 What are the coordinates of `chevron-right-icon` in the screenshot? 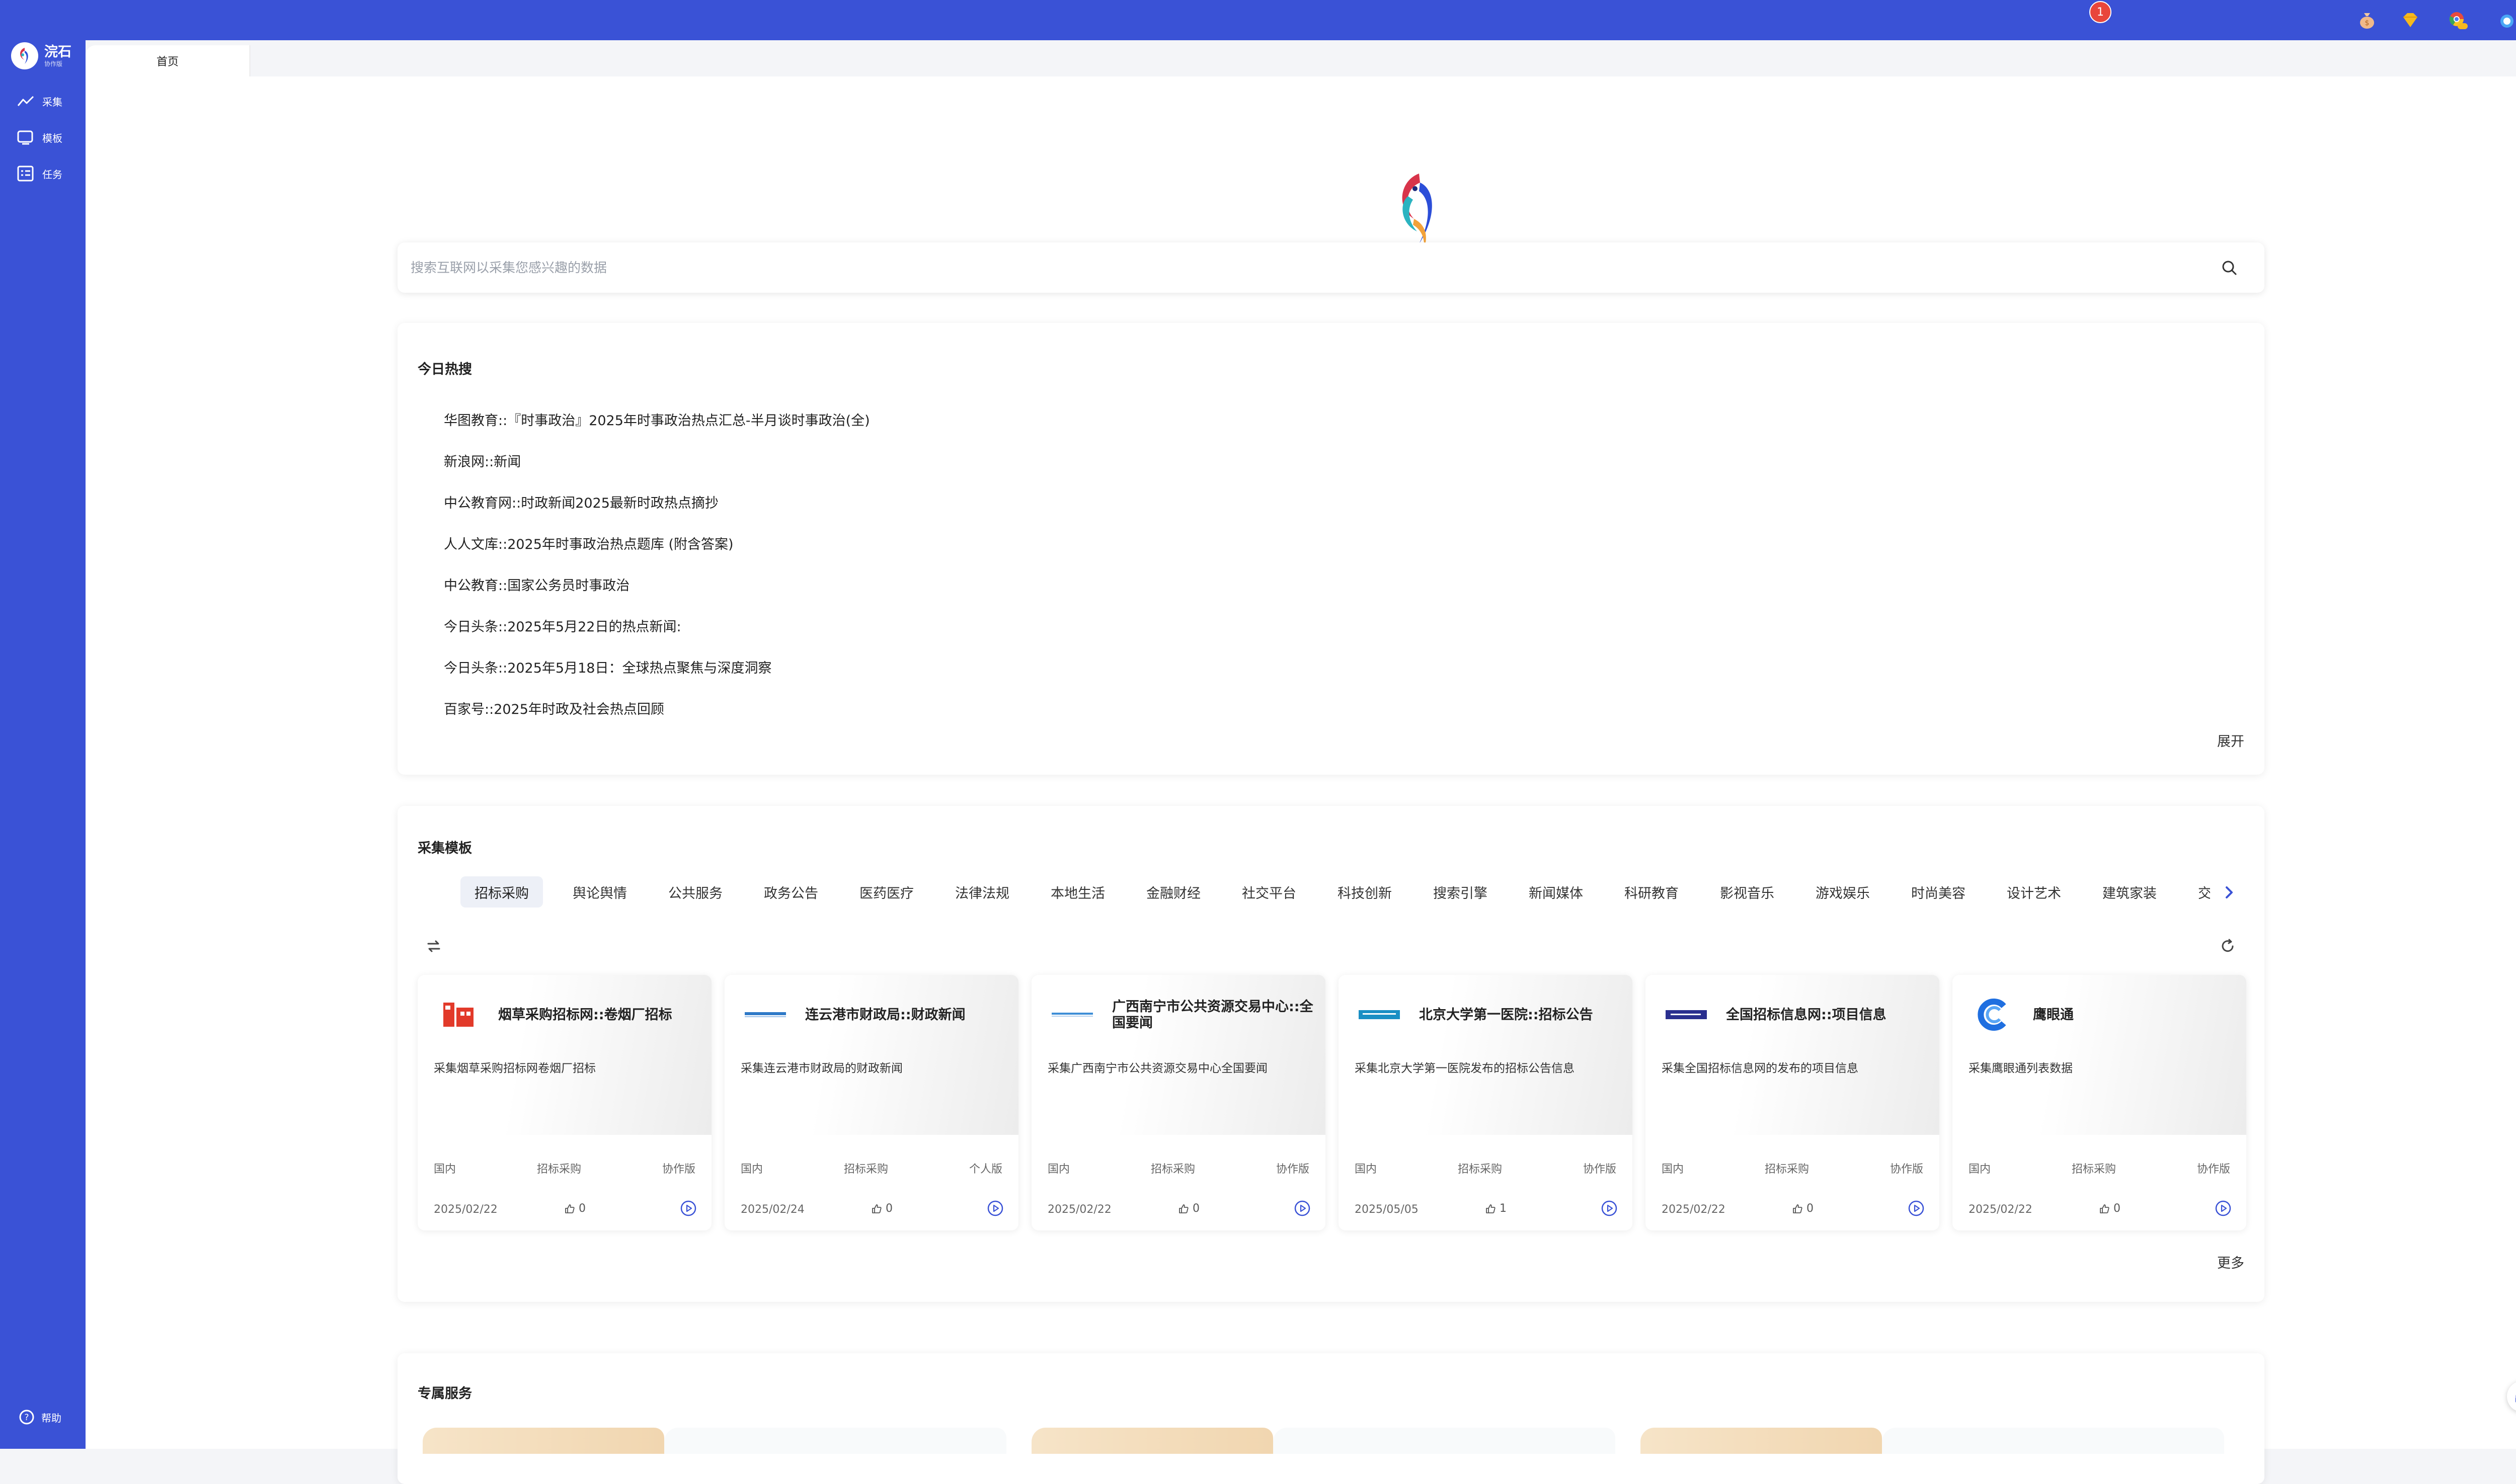 It's located at (2229, 892).